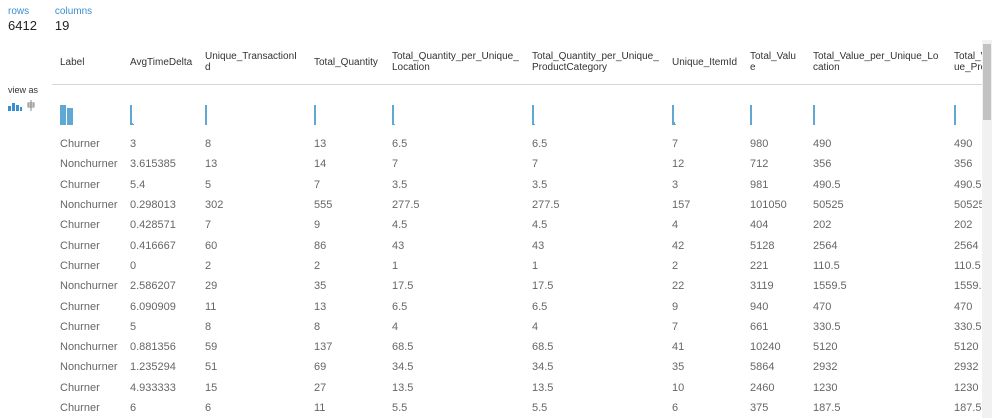  I want to click on view-as-panel: view as, so click(28, 100).